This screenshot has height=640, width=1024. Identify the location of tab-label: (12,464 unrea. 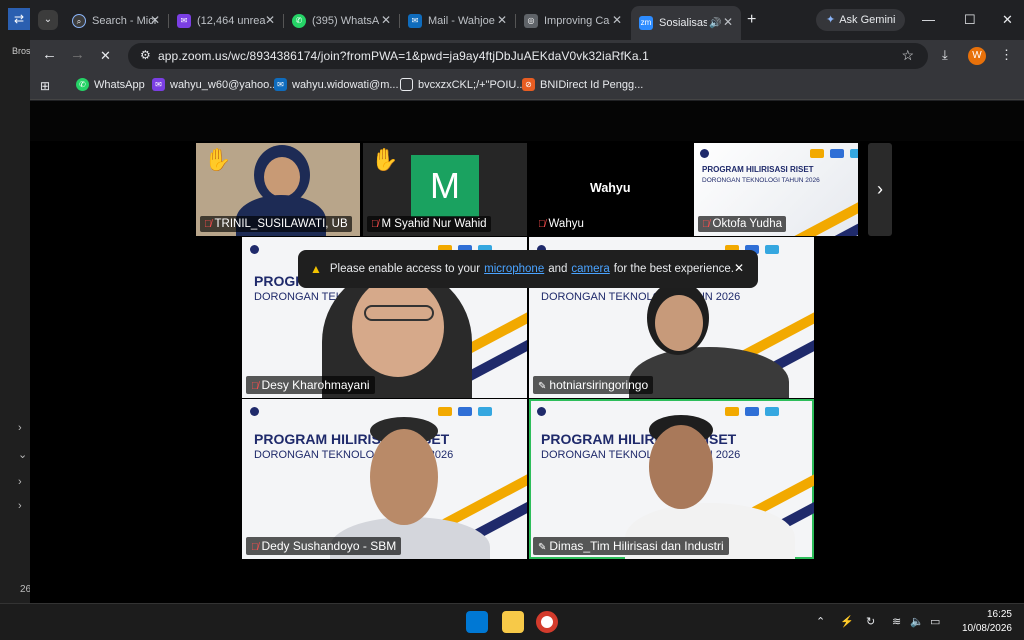
(231, 21).